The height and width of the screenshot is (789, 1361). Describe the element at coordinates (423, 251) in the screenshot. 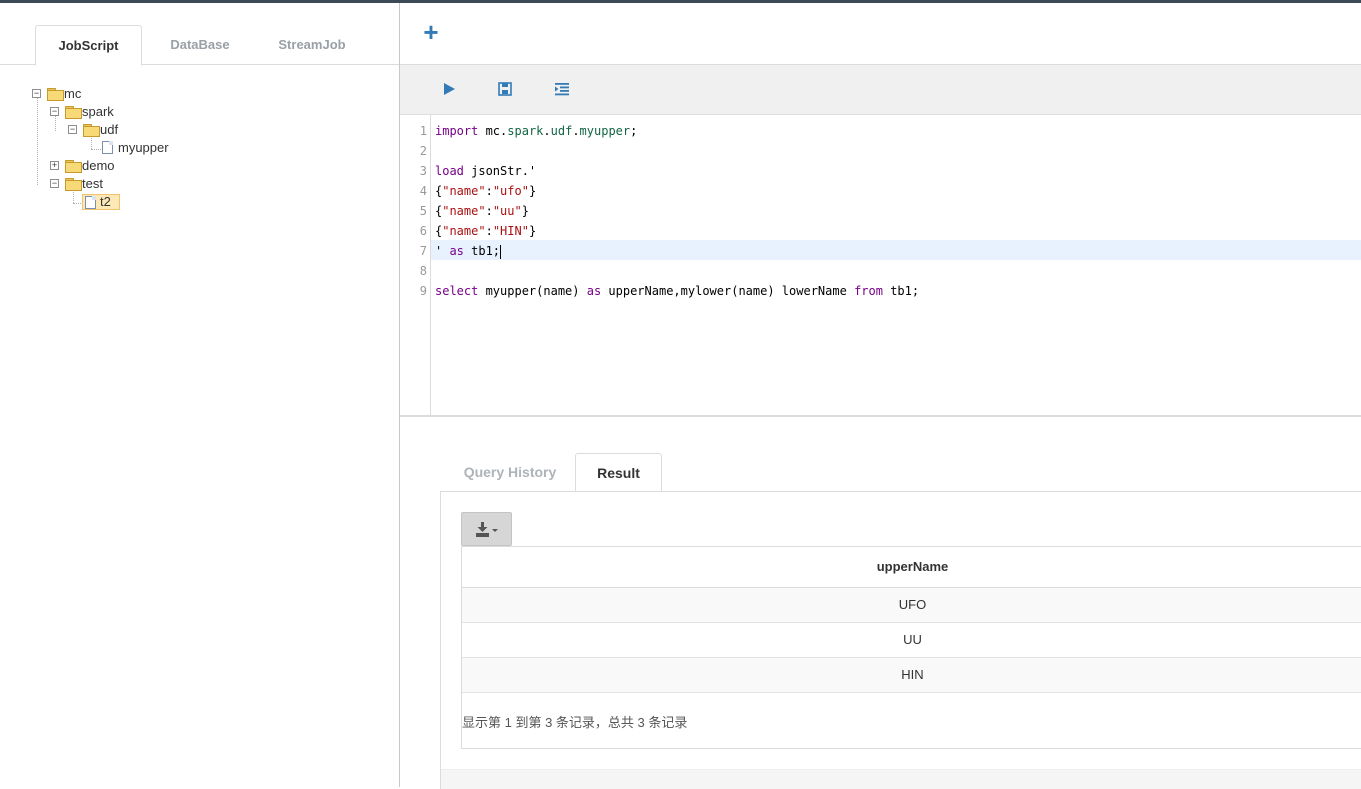

I see `line-number: 7` at that location.